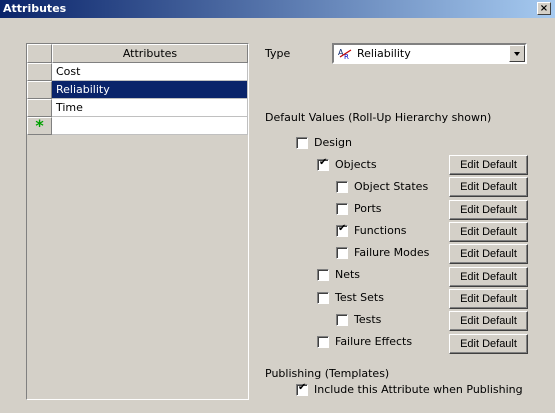 This screenshot has height=413, width=555. What do you see at coordinates (150, 53) in the screenshot?
I see `grid-column-header: Attributes` at bounding box center [150, 53].